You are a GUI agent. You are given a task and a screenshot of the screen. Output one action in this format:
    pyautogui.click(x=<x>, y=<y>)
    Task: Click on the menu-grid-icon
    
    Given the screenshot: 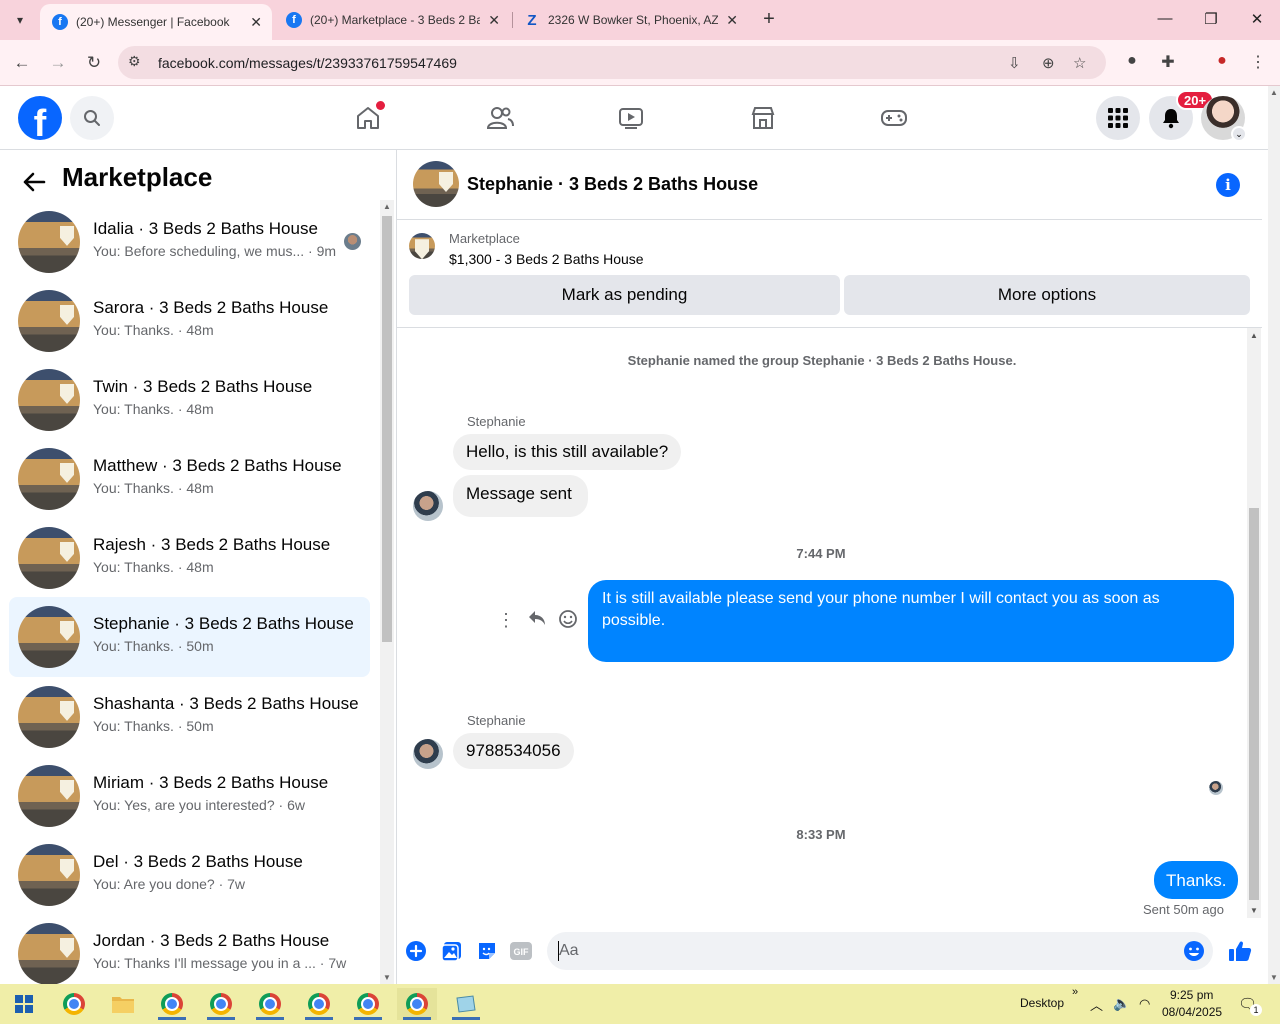 What is the action you would take?
    pyautogui.click(x=1118, y=118)
    